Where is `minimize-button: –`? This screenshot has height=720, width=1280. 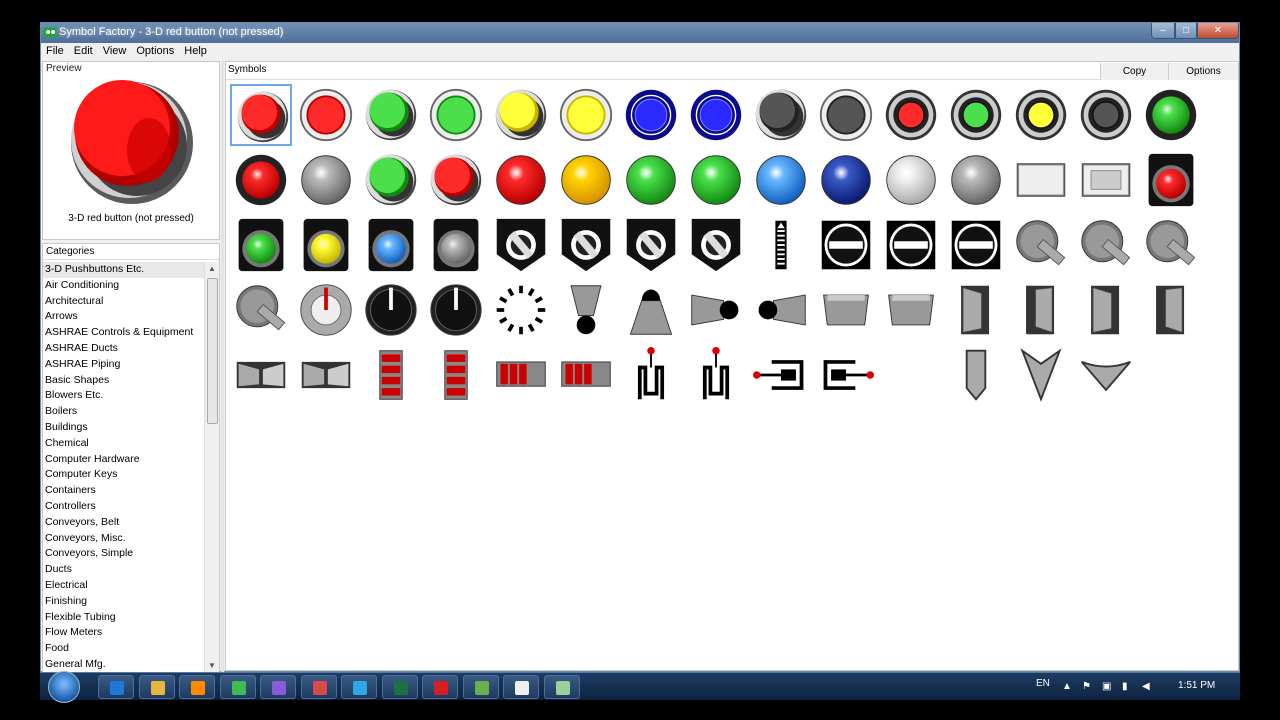 minimize-button: – is located at coordinates (1163, 31).